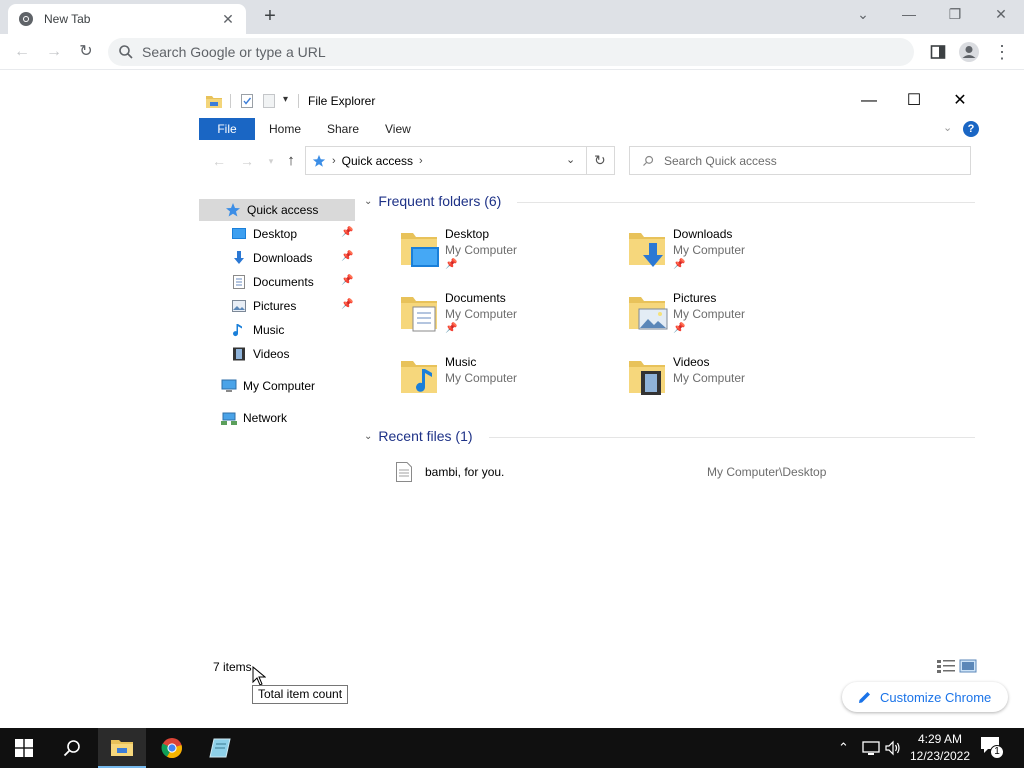 The height and width of the screenshot is (768, 1024). What do you see at coordinates (947, 127) in the screenshot?
I see `ribbon-expand-chevron-icon: ⌄` at bounding box center [947, 127].